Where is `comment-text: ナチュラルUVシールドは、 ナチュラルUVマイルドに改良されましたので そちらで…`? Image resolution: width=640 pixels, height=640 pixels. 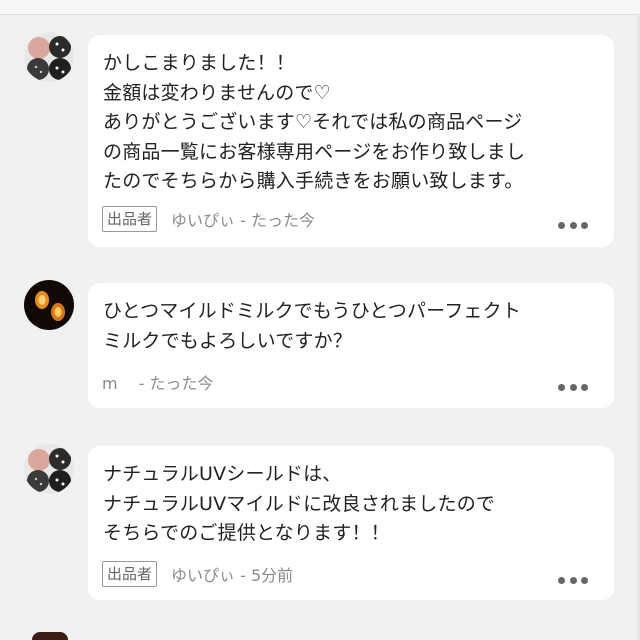 comment-text: ナチュラルUVシールドは、 ナチュラルUVマイルドに改良されましたので そちらで… is located at coordinates (299, 503).